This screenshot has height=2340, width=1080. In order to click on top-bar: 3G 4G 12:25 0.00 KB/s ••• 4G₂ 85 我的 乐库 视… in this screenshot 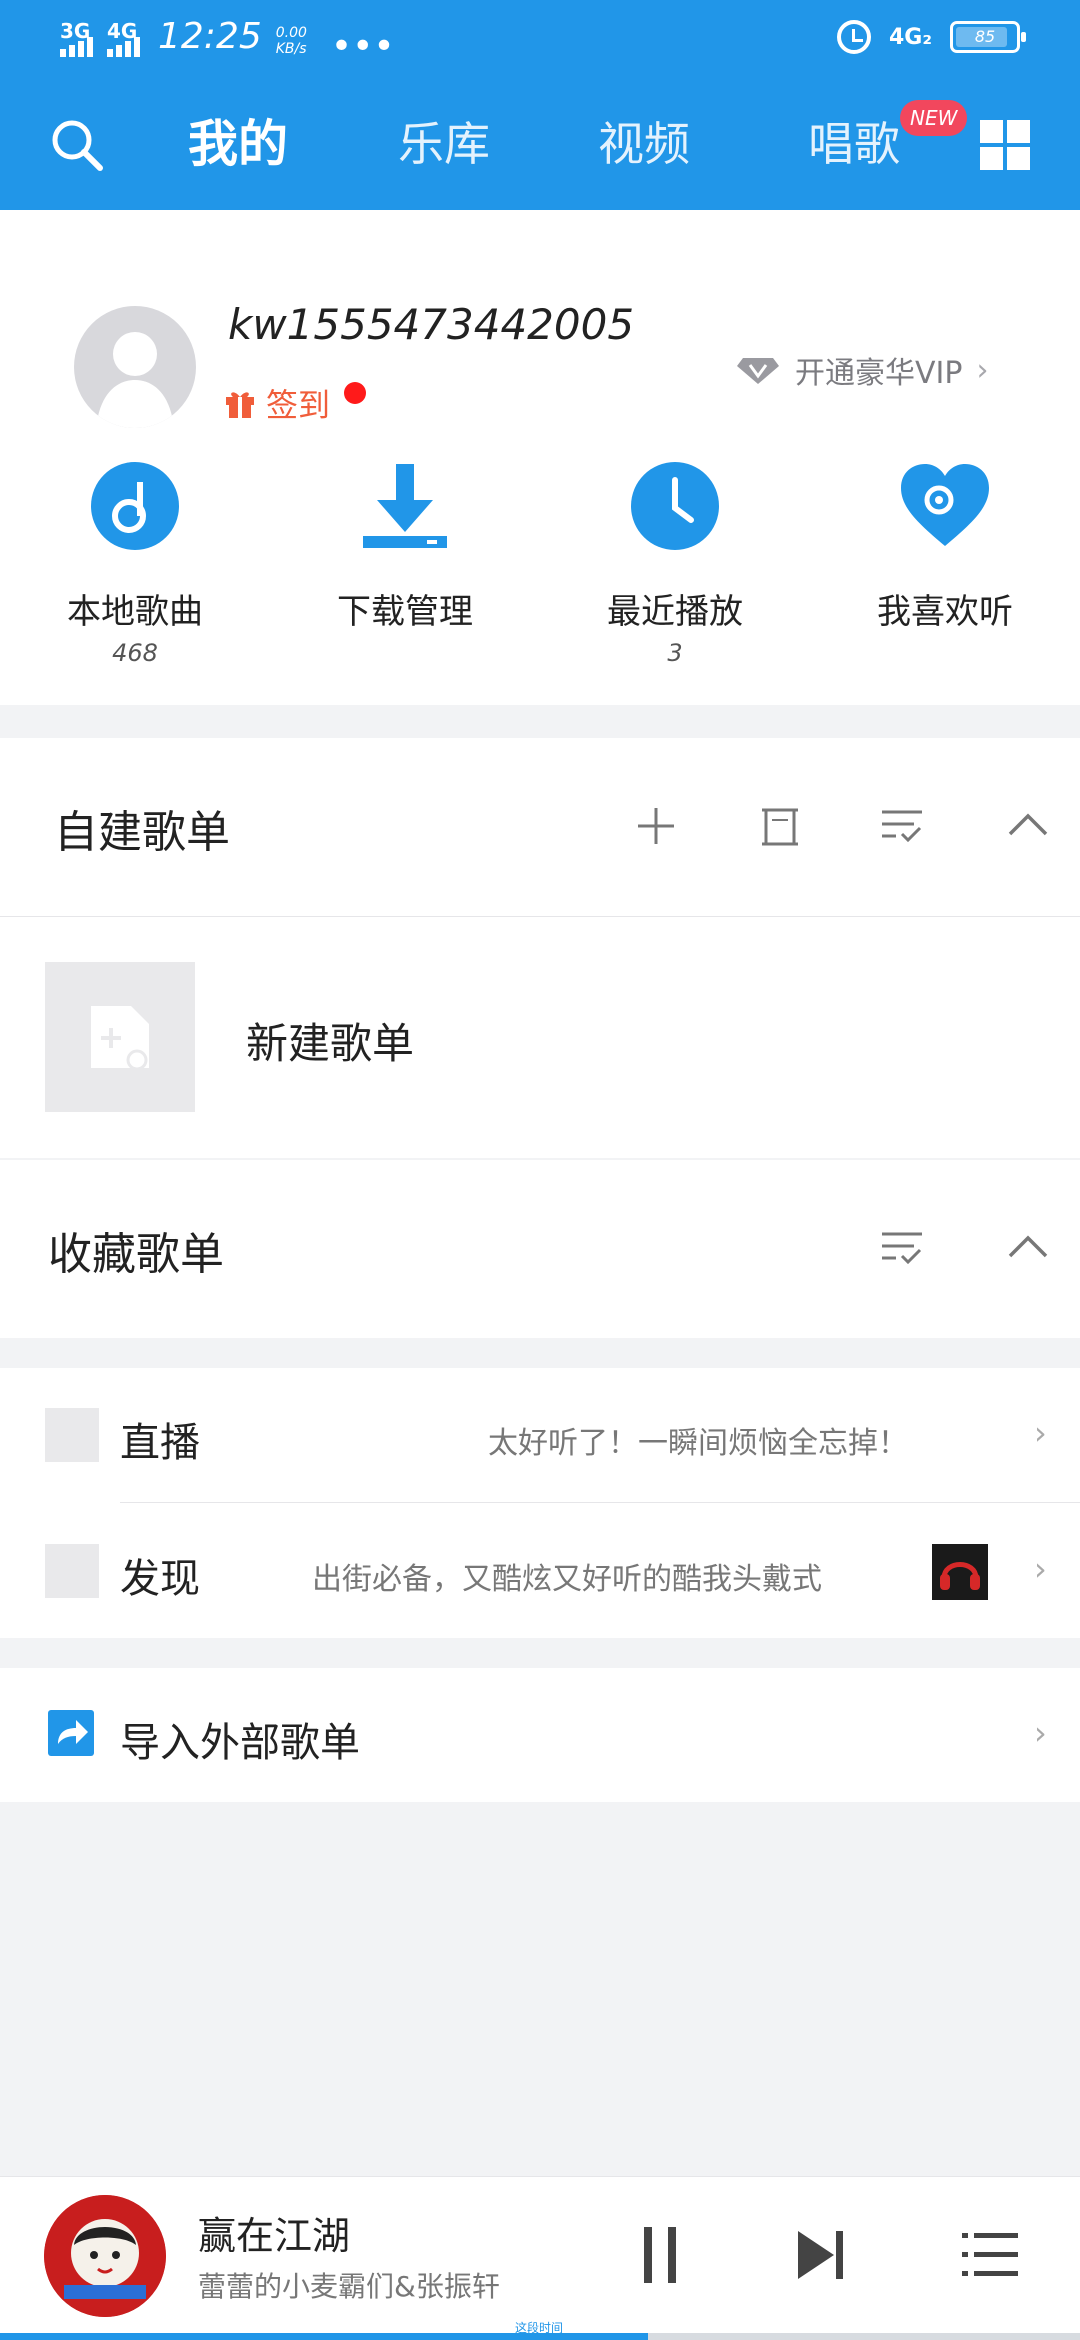, I will do `click(540, 105)`.